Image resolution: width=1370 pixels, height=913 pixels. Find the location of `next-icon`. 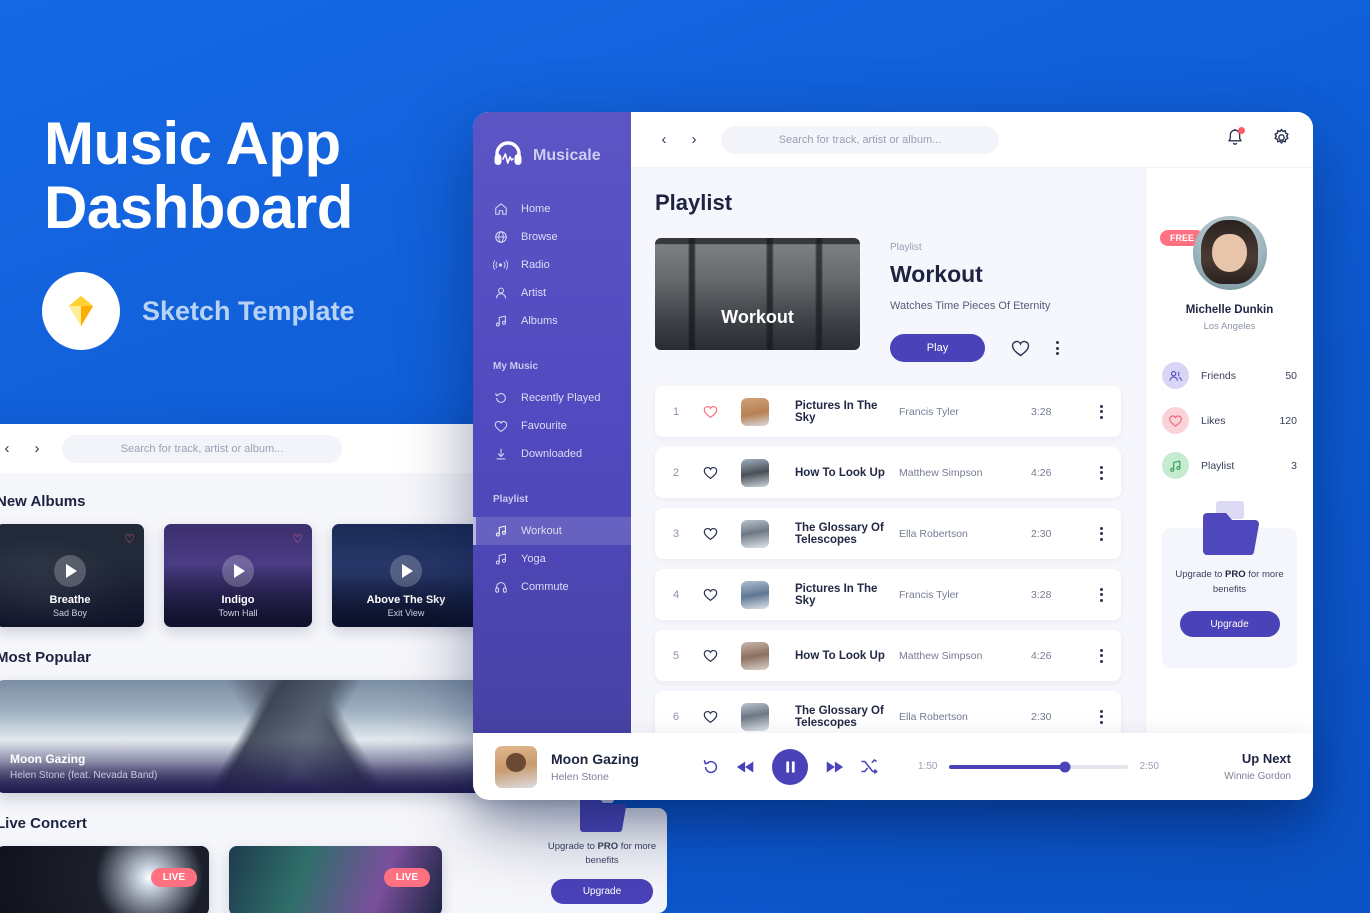

next-icon is located at coordinates (834, 767).